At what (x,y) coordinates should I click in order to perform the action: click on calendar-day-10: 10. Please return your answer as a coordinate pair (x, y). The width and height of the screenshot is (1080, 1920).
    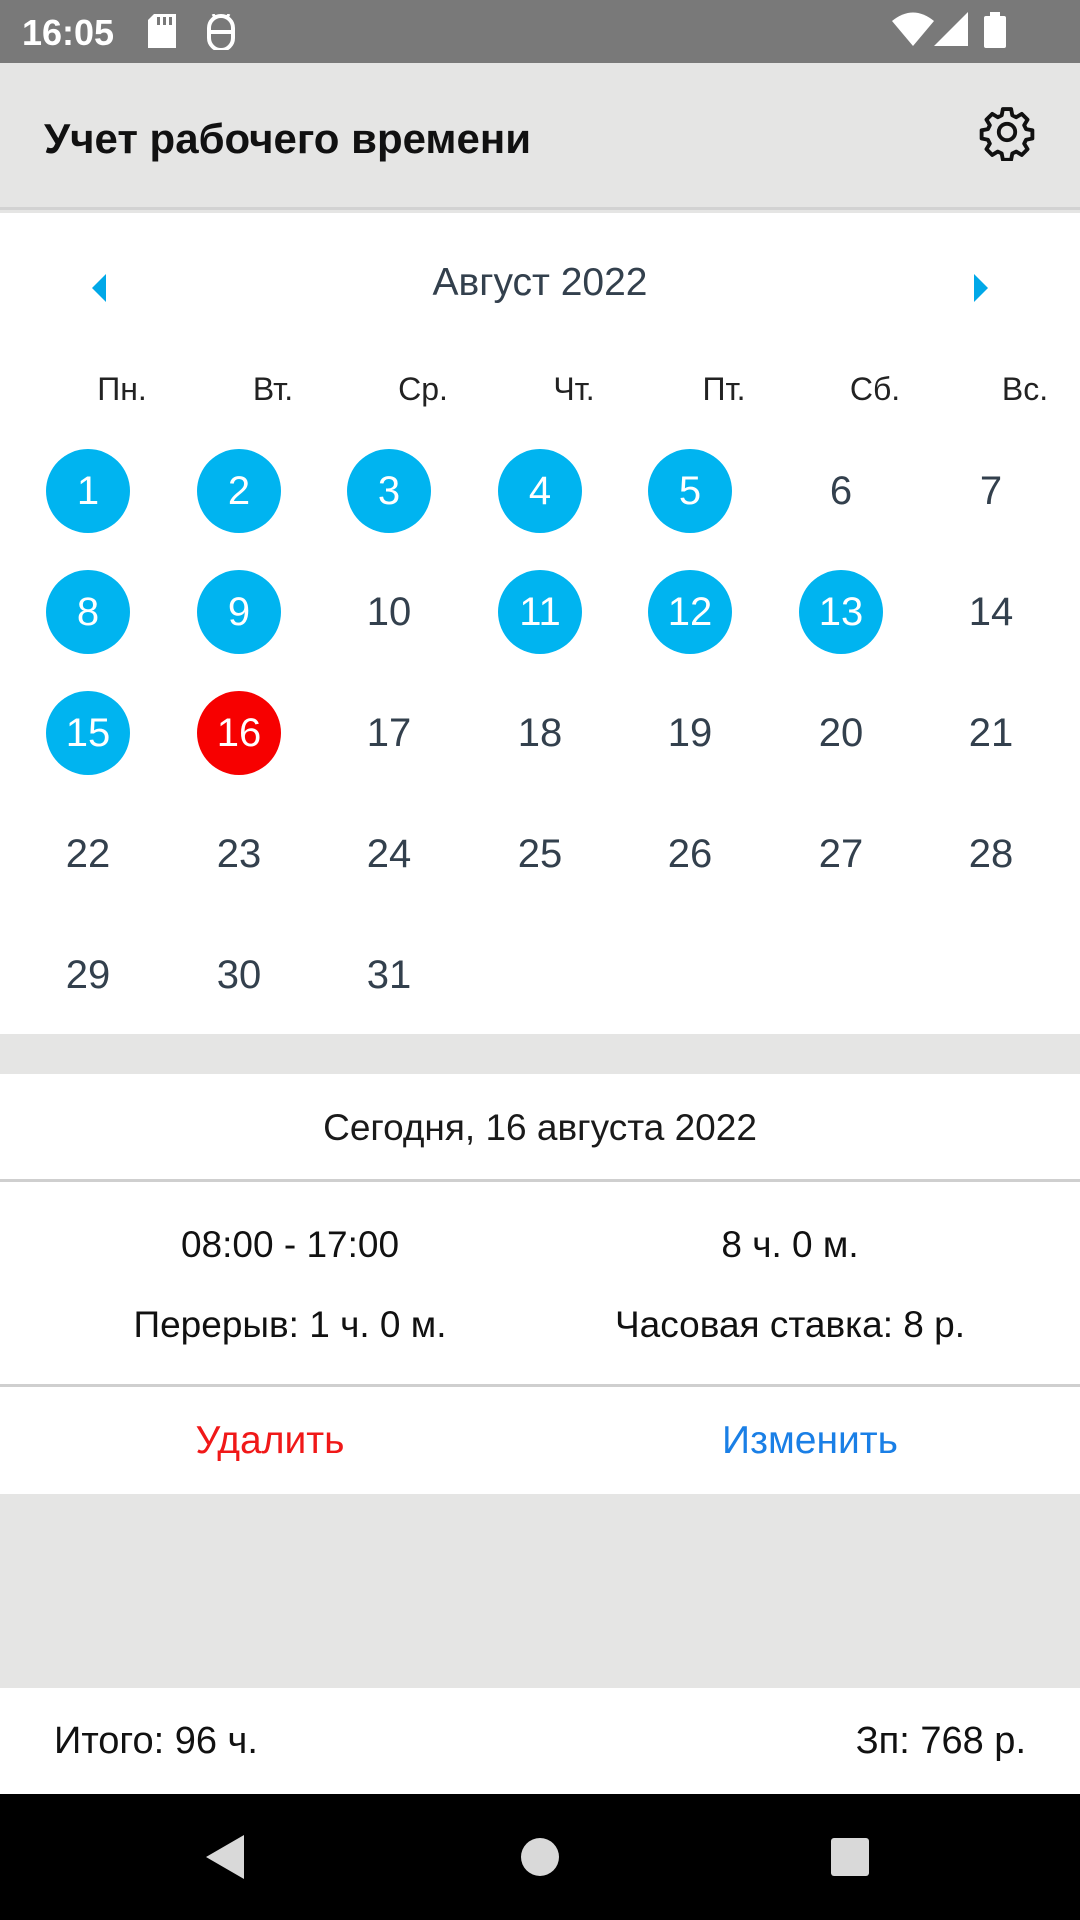
    Looking at the image, I should click on (389, 612).